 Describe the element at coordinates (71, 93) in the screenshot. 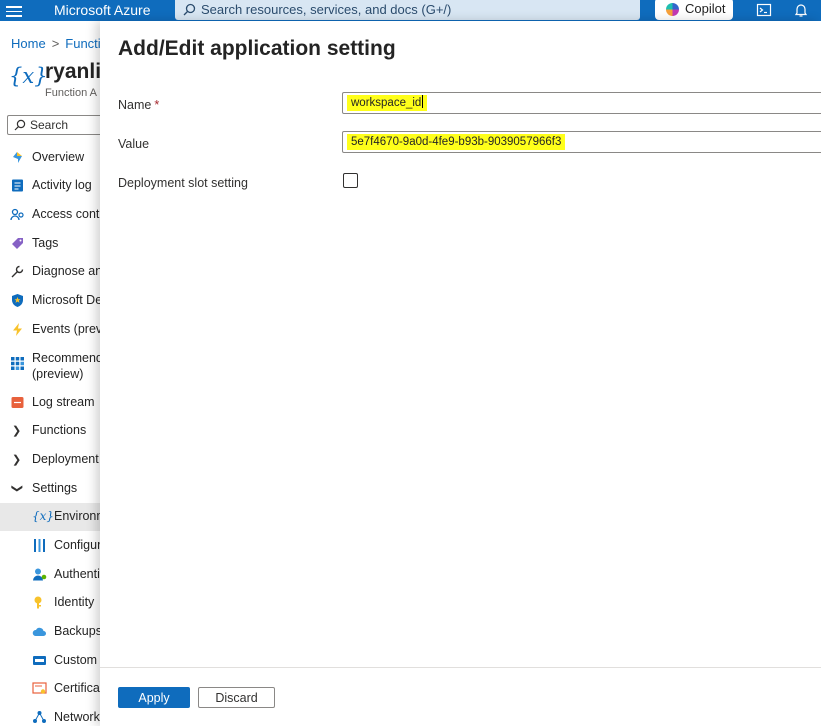

I see `resource-type: Function A` at that location.